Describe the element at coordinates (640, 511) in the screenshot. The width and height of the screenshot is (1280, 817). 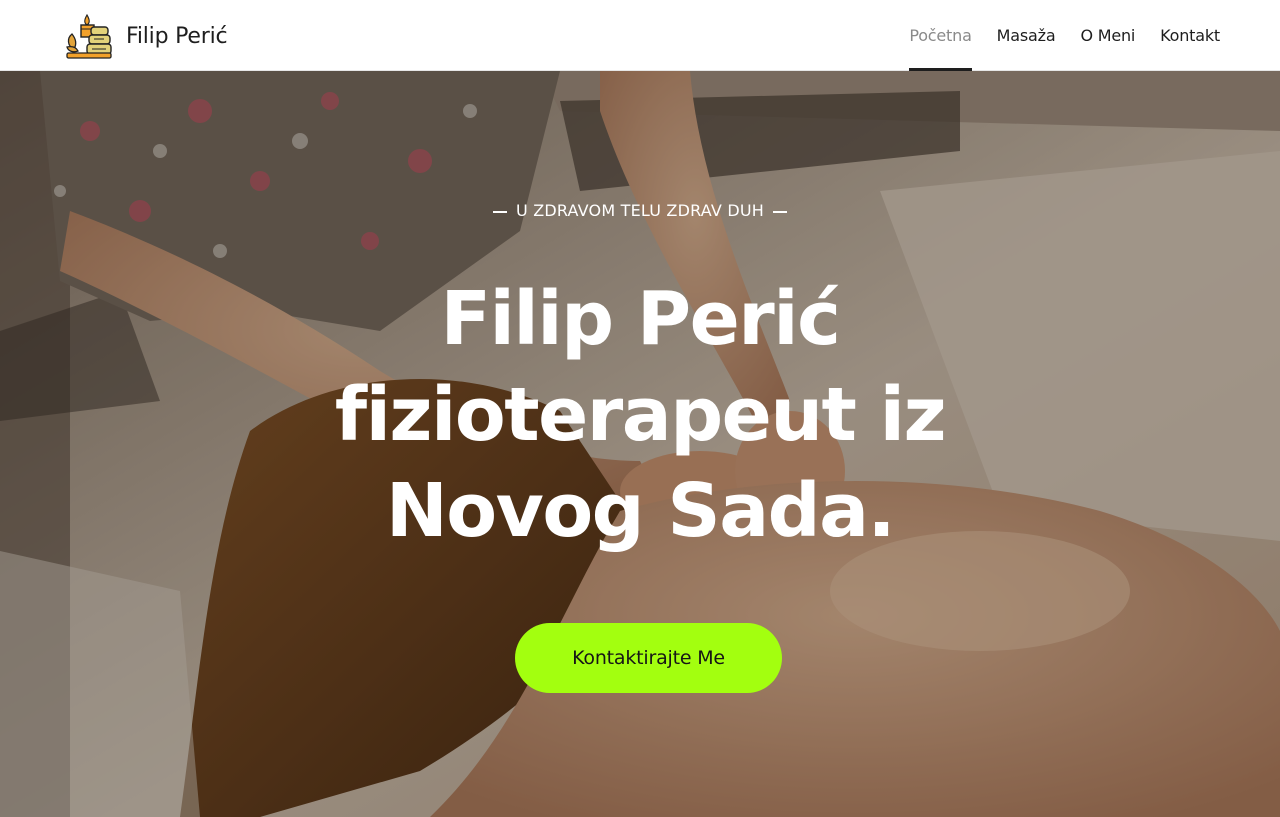
I see `heading-line: Novog Sada.` at that location.